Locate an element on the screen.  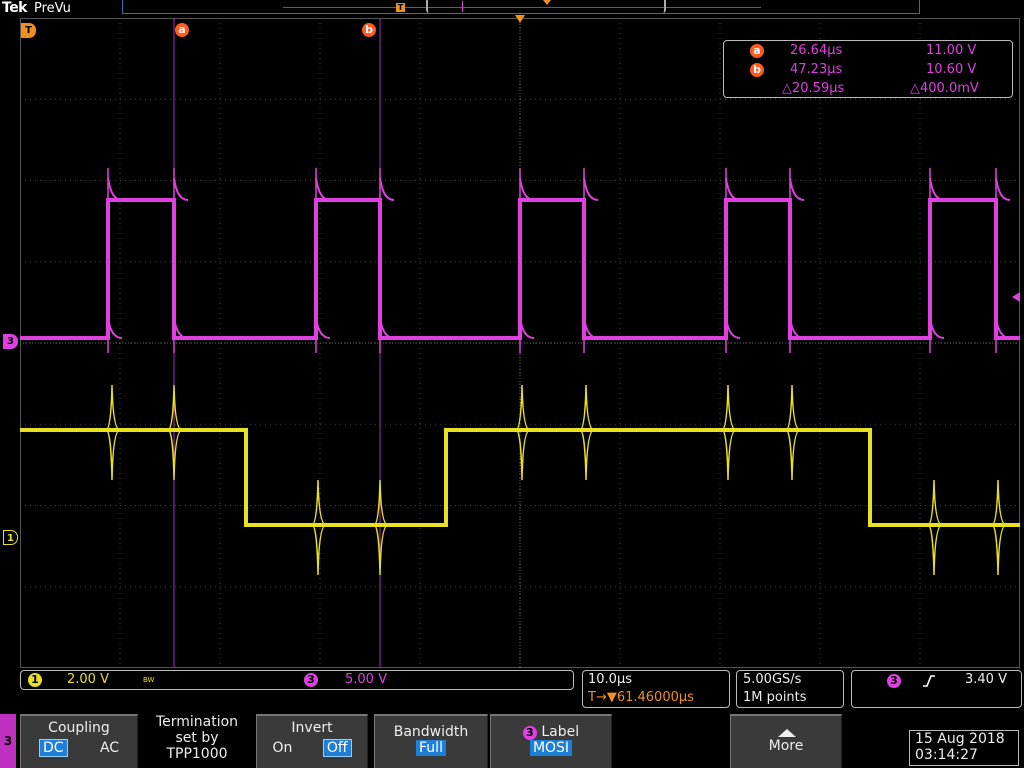
datetime-box: 15 Aug 2018 03:14:27 is located at coordinates (964, 748).